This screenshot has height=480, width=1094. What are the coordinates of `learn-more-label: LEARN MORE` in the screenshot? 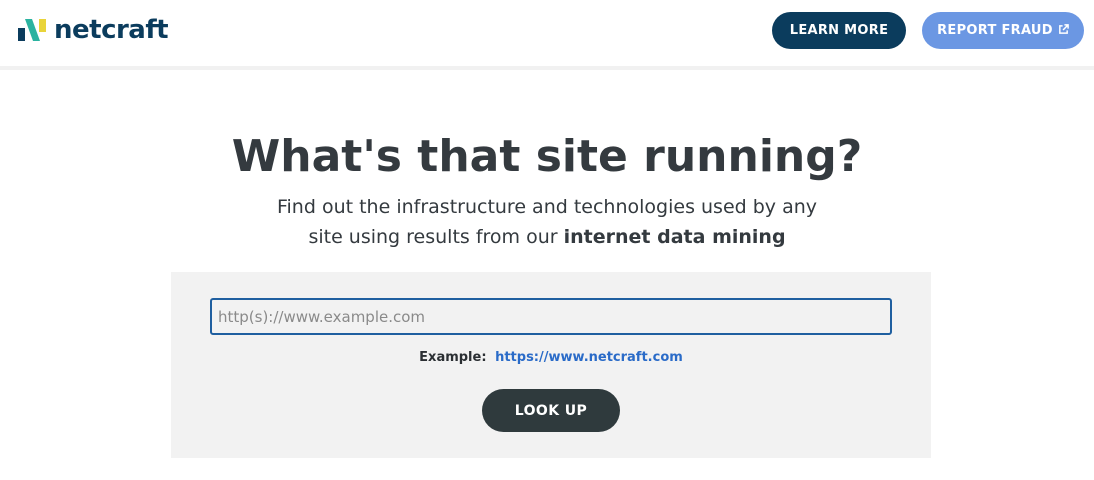 It's located at (839, 30).